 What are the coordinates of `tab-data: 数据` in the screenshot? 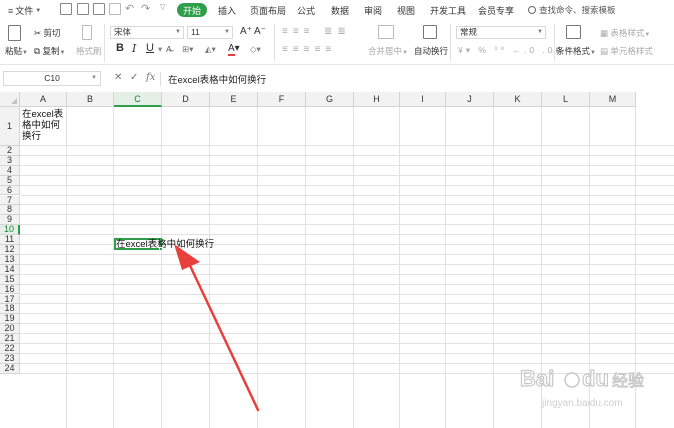 It's located at (340, 10).